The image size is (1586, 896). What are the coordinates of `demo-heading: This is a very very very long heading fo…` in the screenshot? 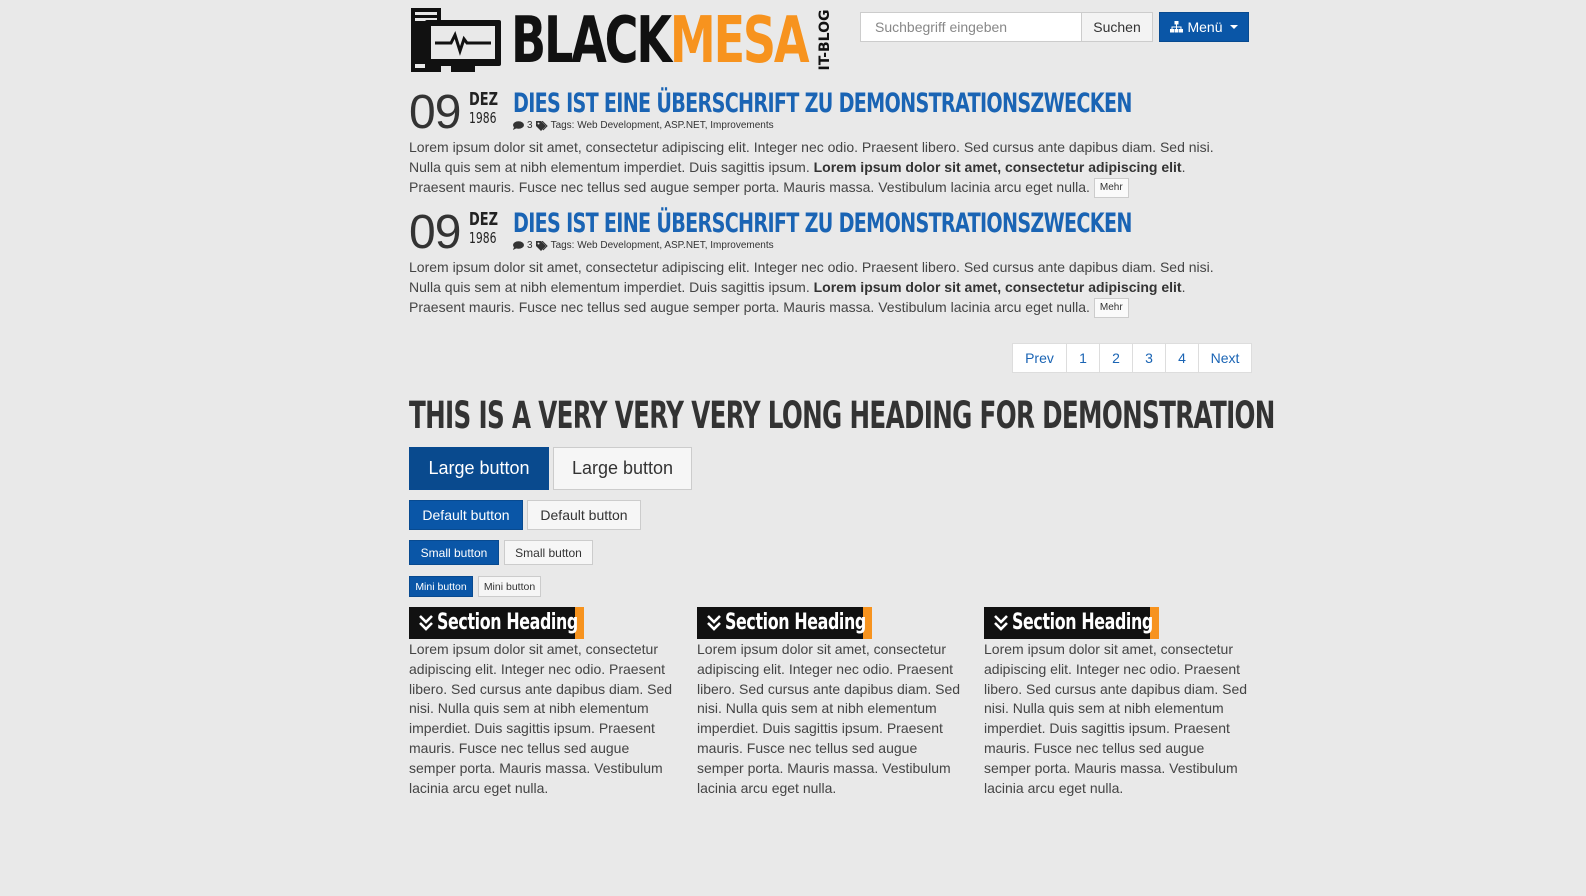 It's located at (842, 415).